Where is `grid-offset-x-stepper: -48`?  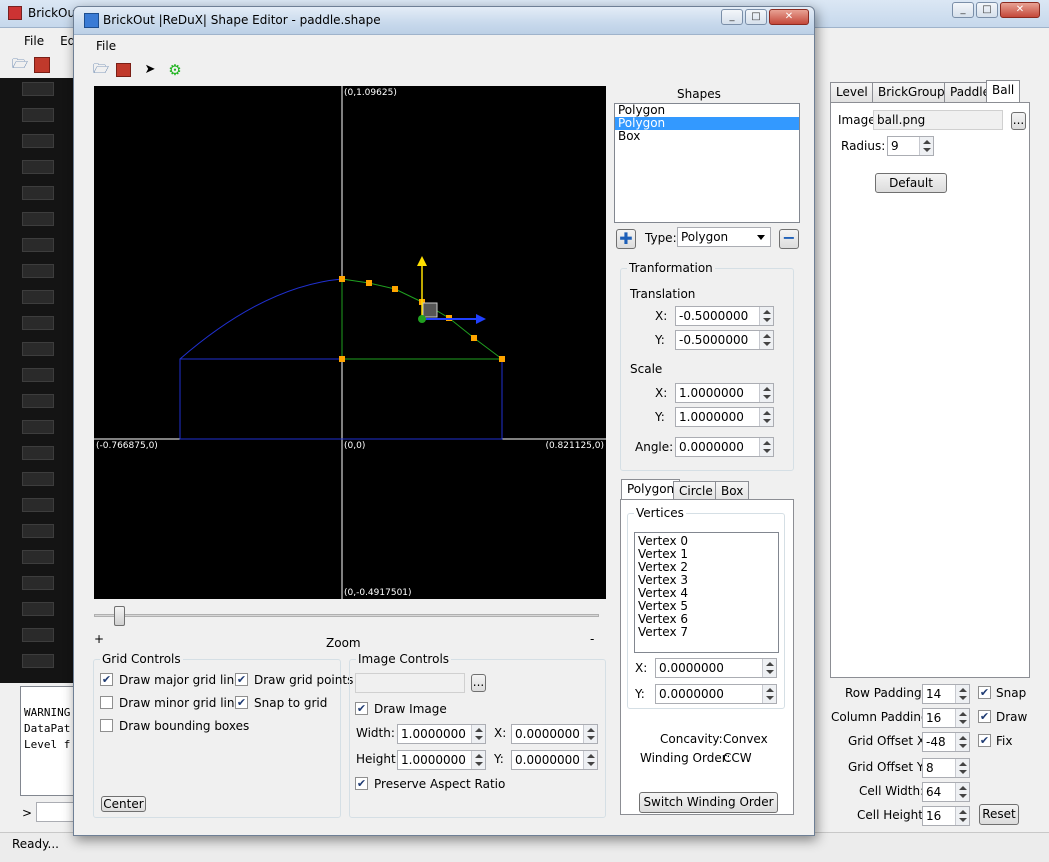 grid-offset-x-stepper: -48 is located at coordinates (946, 742).